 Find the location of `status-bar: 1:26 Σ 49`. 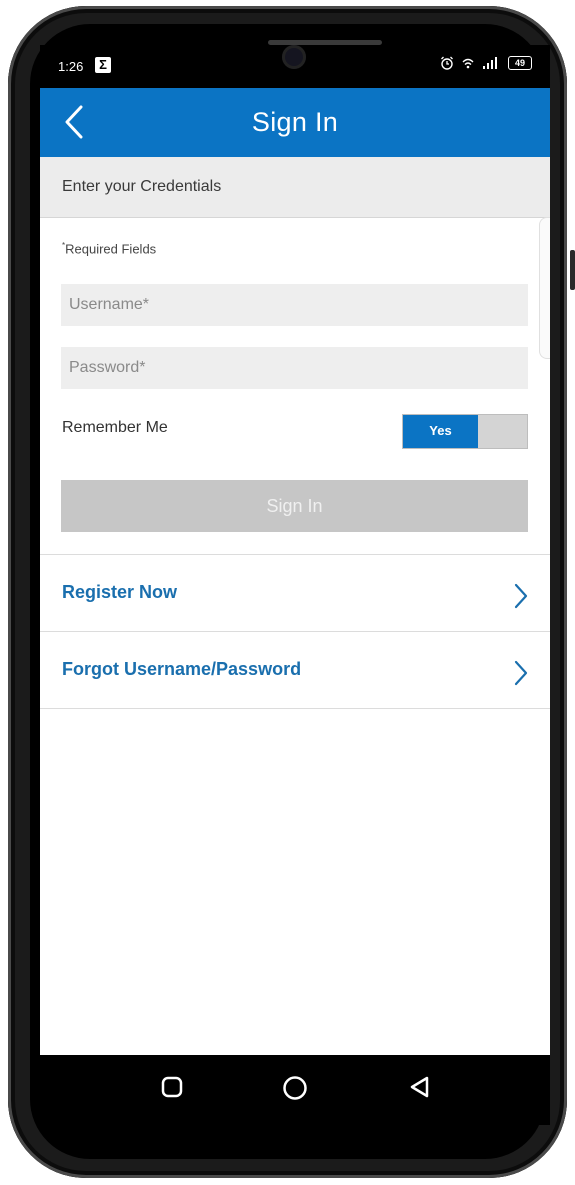

status-bar: 1:26 Σ 49 is located at coordinates (295, 66).